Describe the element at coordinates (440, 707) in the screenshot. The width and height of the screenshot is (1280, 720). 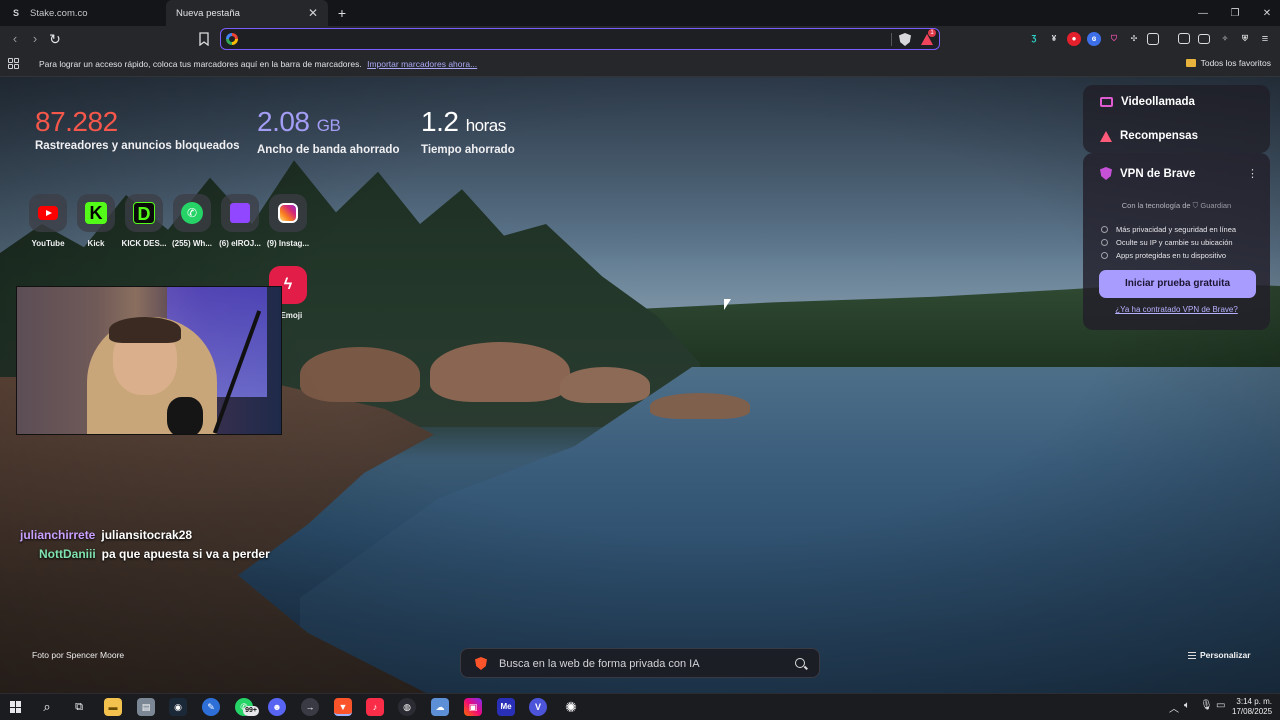
I see `app-cloud-icon: ☁` at that location.